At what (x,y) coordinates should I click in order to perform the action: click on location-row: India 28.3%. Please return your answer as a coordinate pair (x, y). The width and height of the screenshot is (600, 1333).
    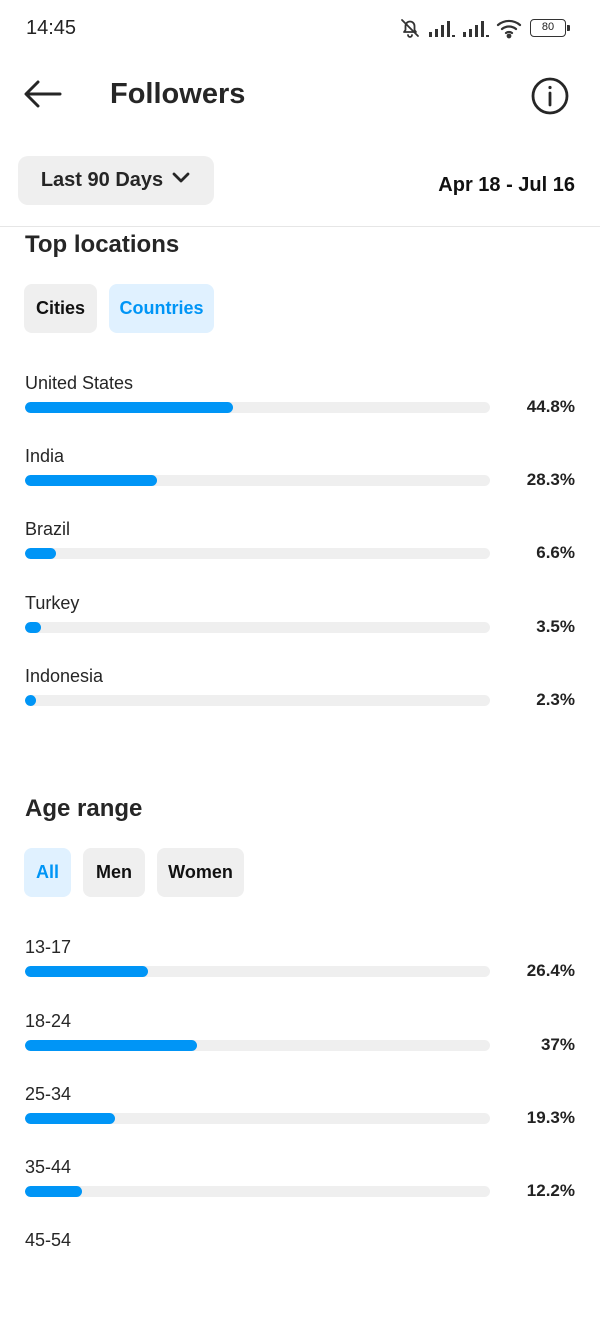
    Looking at the image, I should click on (300, 476).